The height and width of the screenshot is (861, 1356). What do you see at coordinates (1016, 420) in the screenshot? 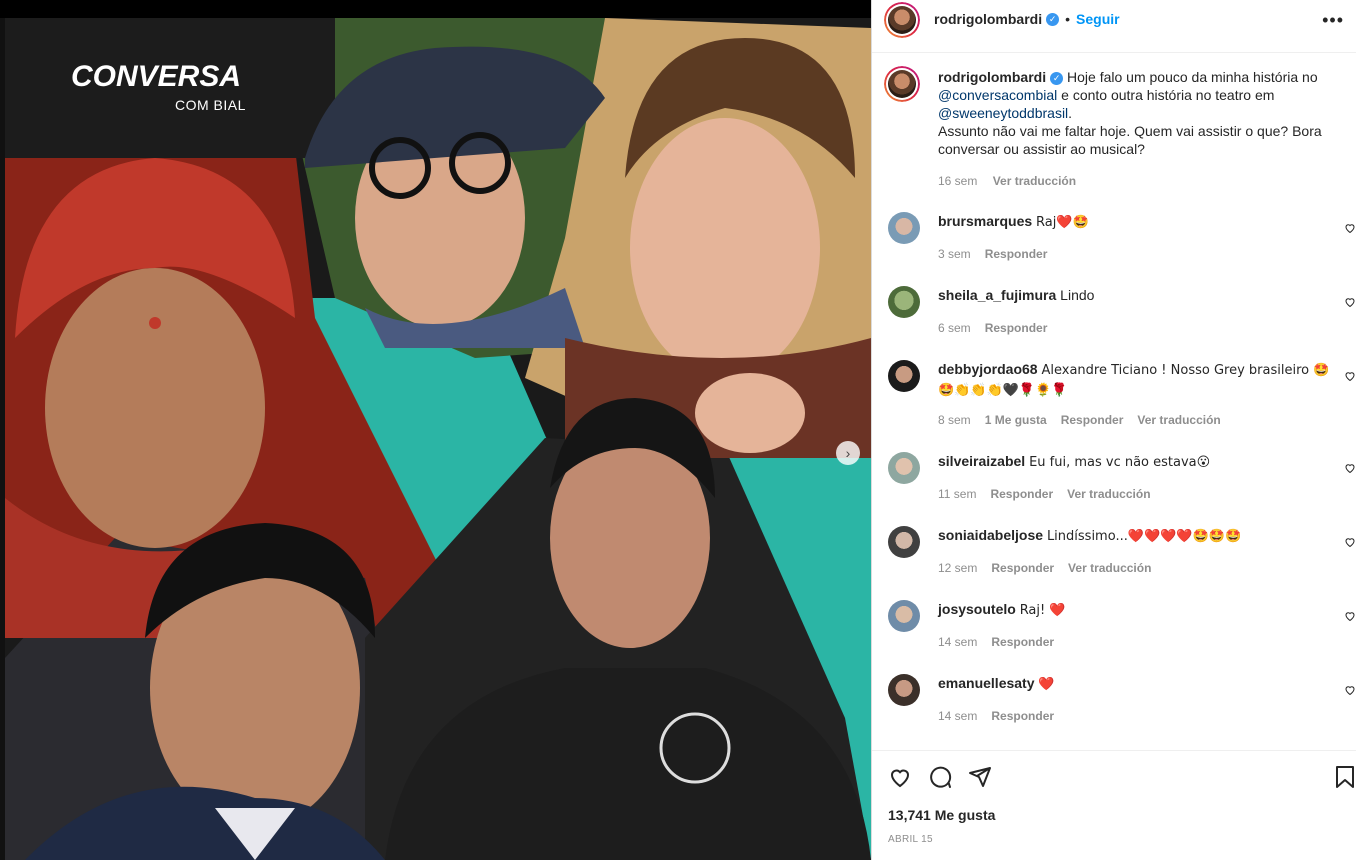
I see `comment-likes: 1 Me gusta` at bounding box center [1016, 420].